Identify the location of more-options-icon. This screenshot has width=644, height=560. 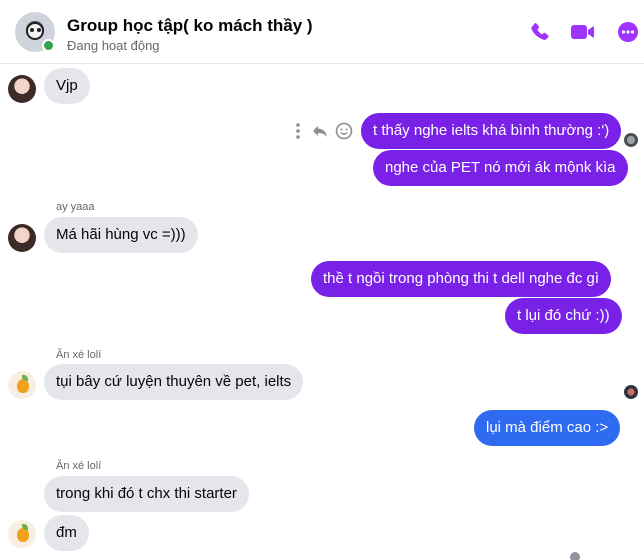
(628, 32).